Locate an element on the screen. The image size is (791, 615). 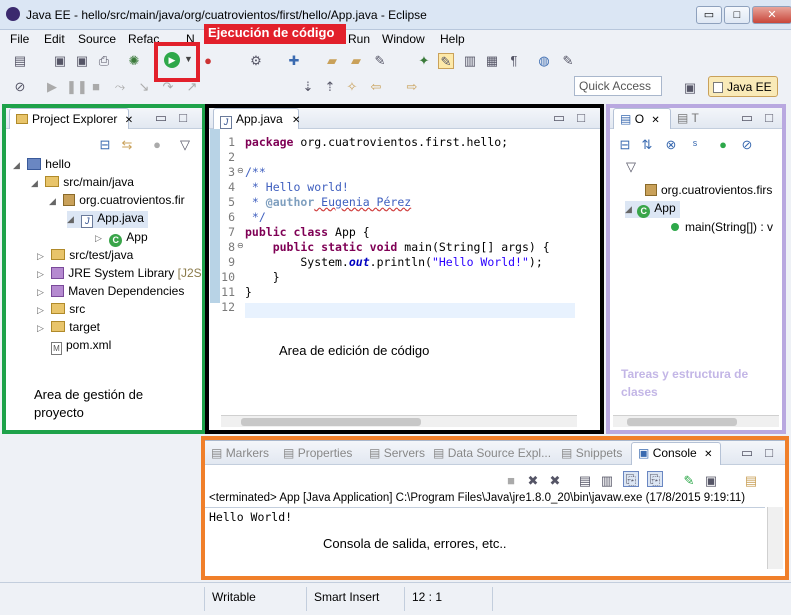
external-tools-icon: ⚙ is located at coordinates (256, 61).